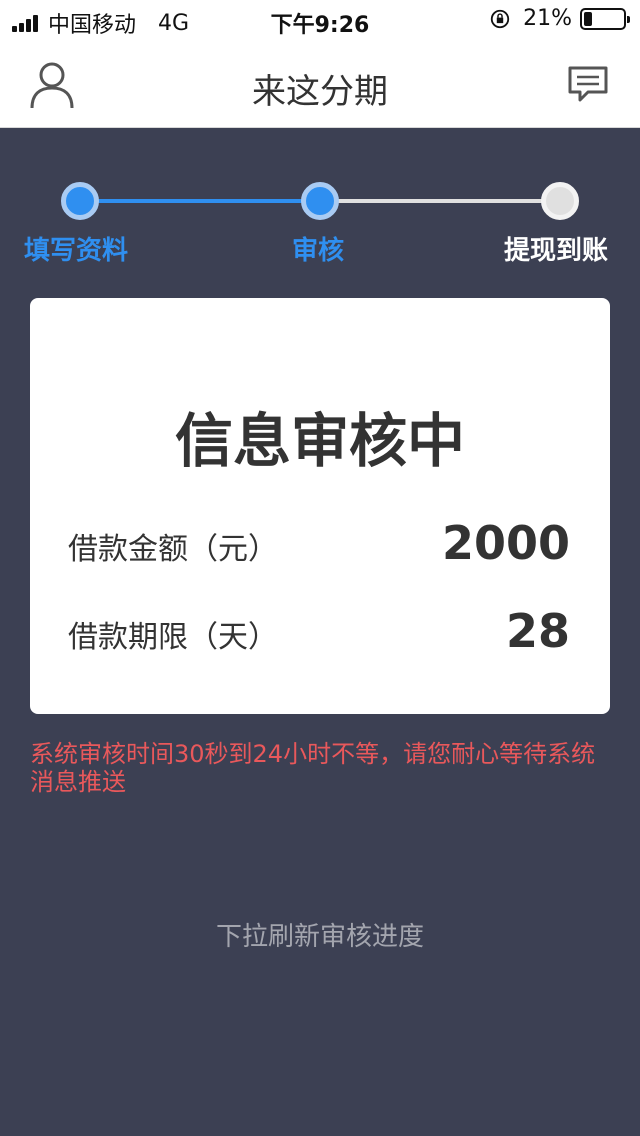 This screenshot has width=640, height=1136. I want to click on step-dot-withdraw, so click(560, 201).